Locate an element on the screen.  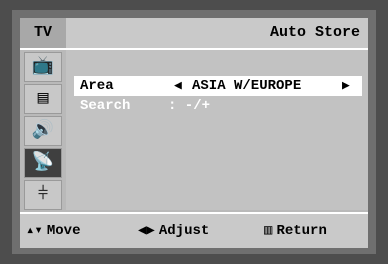
tv-tag: TV is located at coordinates (43, 33).